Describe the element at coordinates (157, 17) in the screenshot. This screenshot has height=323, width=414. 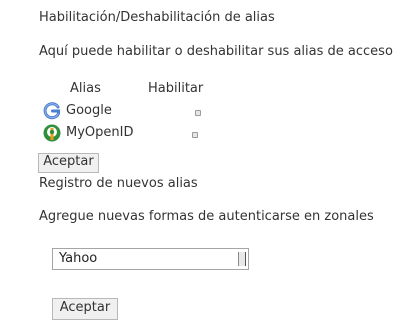
I see `alias-section-title: Habilitación/Deshabilitación de alias` at that location.